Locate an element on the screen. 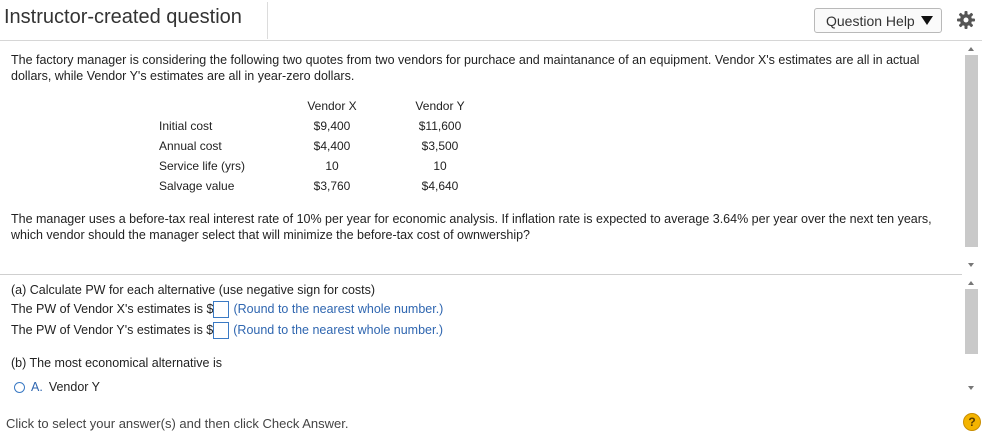 The width and height of the screenshot is (982, 435). row-label: Salvage value is located at coordinates (197, 186).